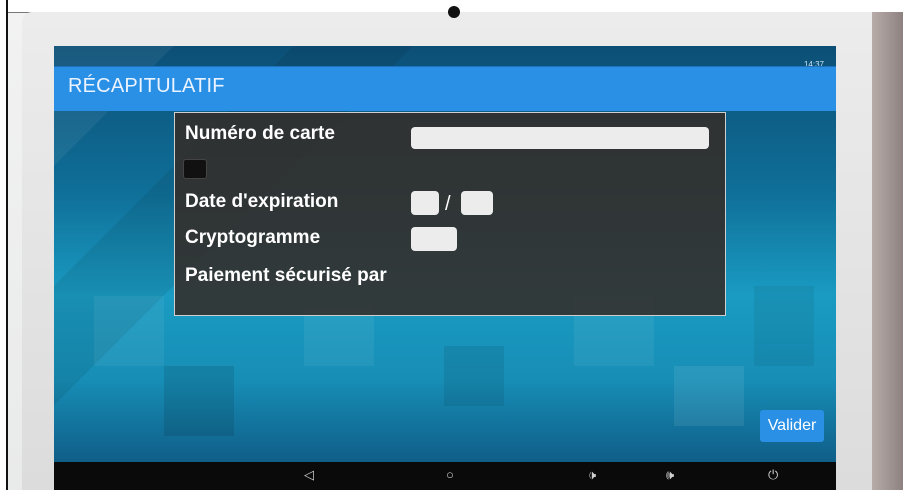 The image size is (903, 490). What do you see at coordinates (309, 475) in the screenshot?
I see `back-icon: ◁` at bounding box center [309, 475].